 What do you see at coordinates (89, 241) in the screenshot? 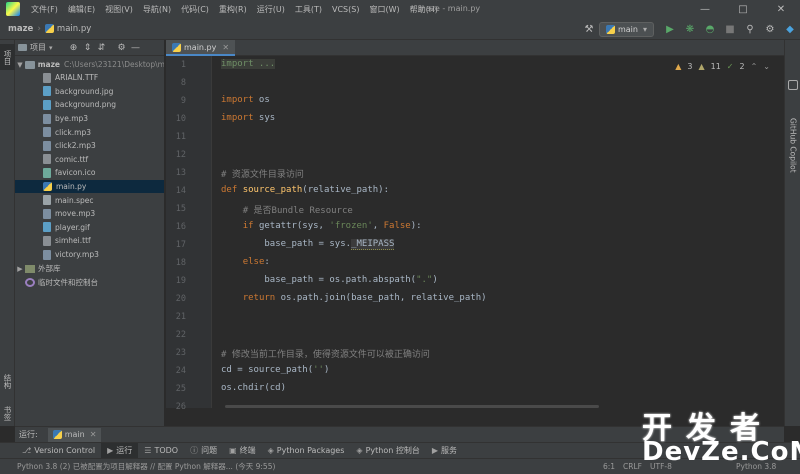
I see `tree-file-item: simhei.ttf` at bounding box center [89, 241].